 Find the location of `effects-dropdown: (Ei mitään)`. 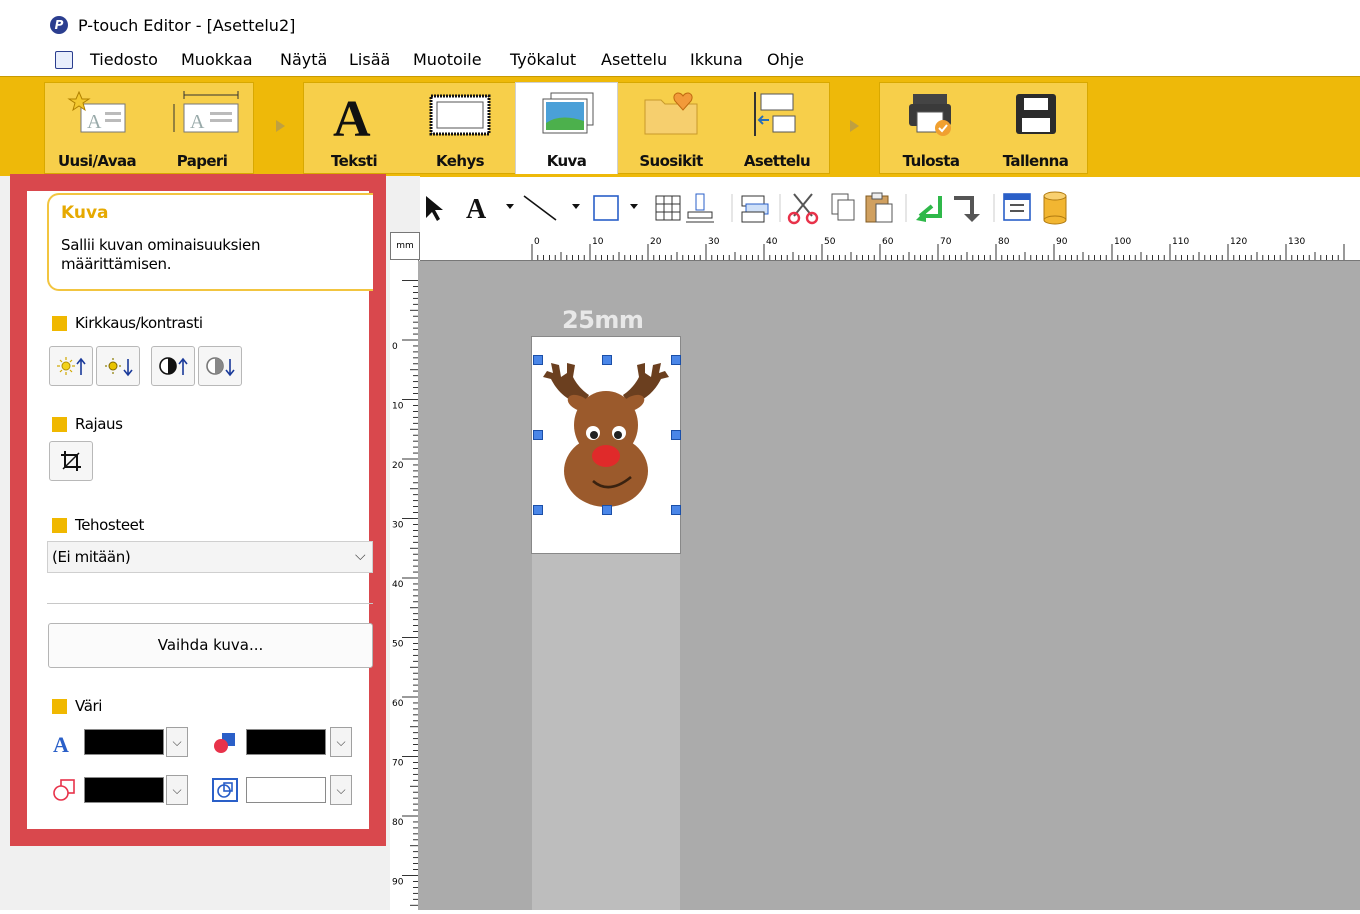

effects-dropdown: (Ei mitään) is located at coordinates (210, 557).